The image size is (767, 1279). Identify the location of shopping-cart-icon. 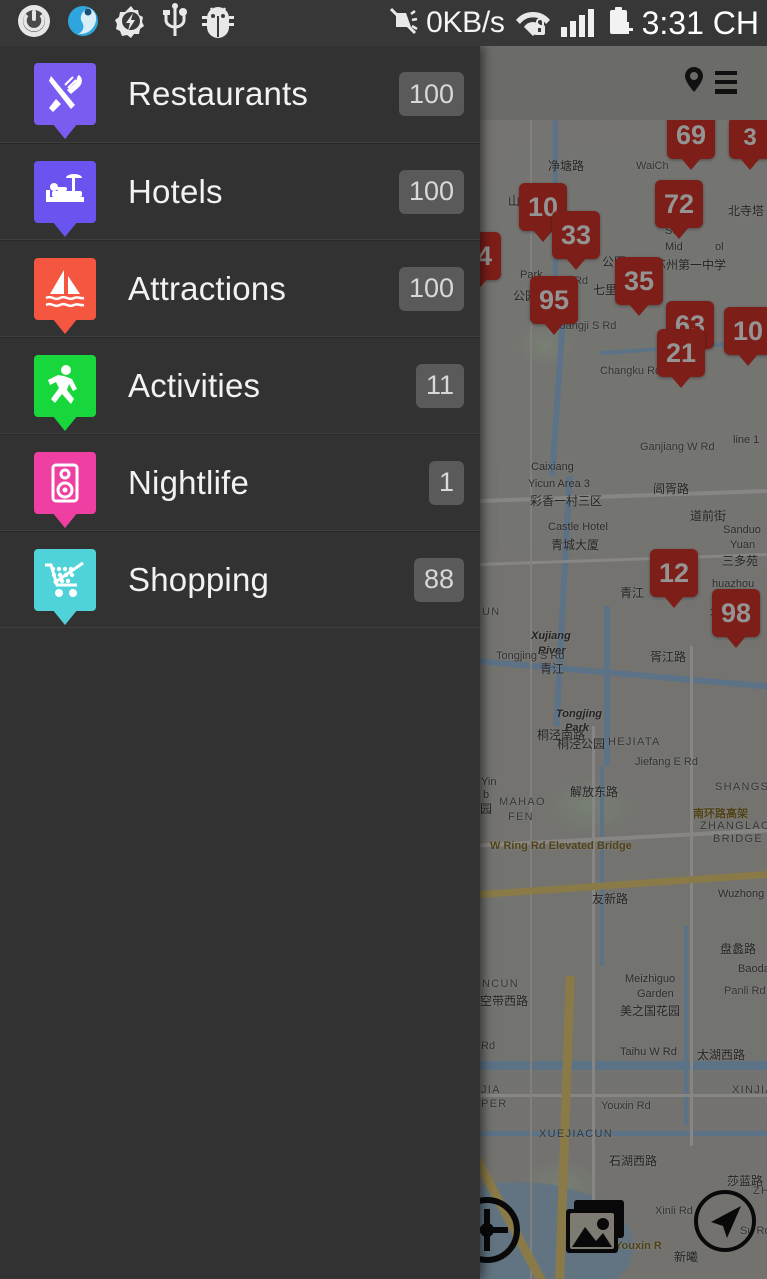
(65, 579).